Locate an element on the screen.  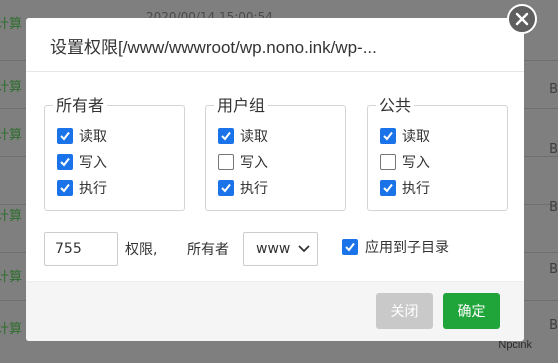
owner-execute-checkbox: 执行 is located at coordinates (82, 188).